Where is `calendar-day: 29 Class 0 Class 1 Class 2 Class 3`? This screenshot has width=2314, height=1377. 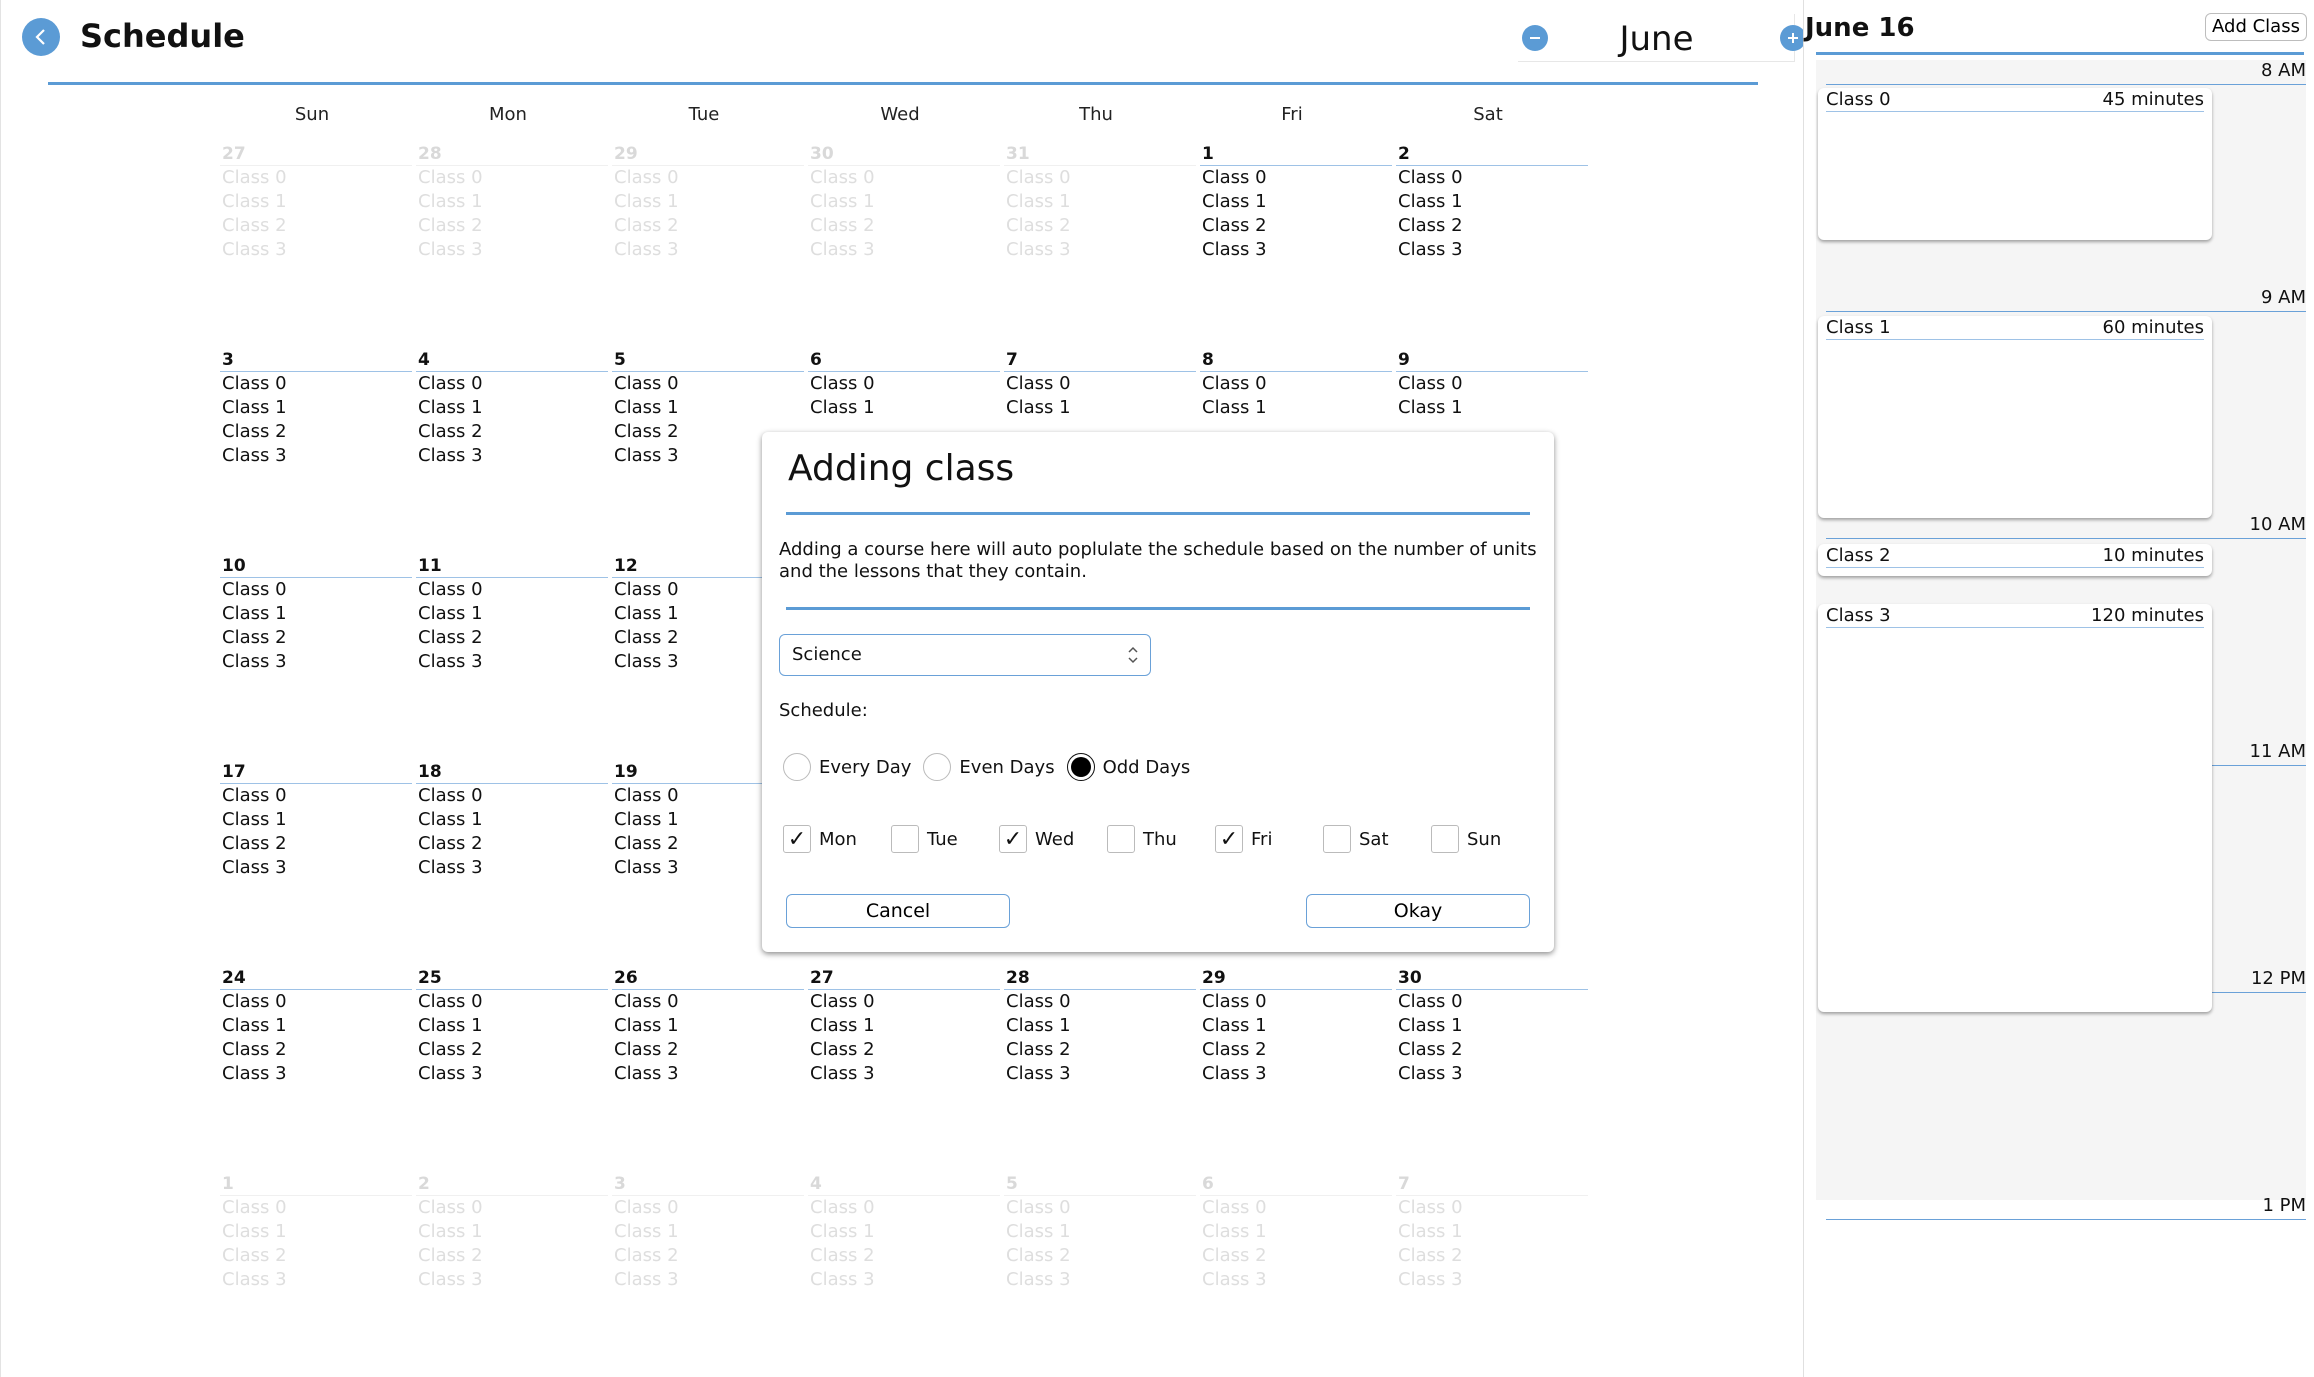 calendar-day: 29 Class 0 Class 1 Class 2 Class 3 is located at coordinates (1296, 1056).